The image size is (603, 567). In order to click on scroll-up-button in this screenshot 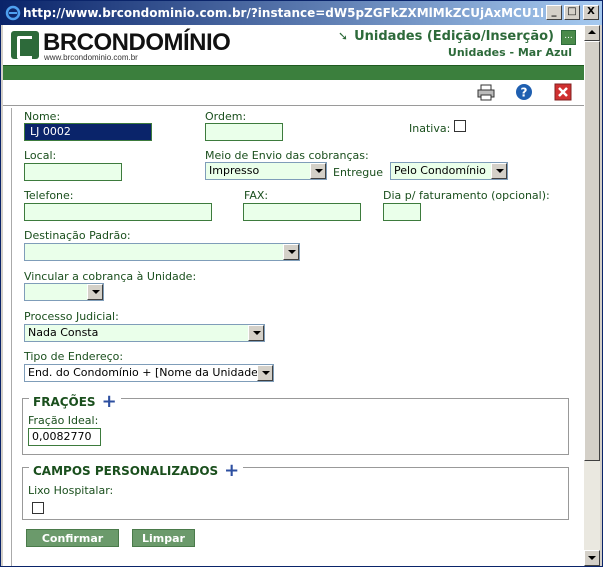, I will do `click(592, 33)`.